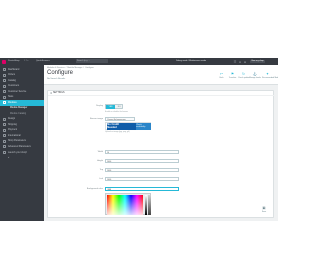 Image resolution: width=320 pixels, height=278 pixels. I want to click on sidebar-item-label: Module Manager, so click(19, 108).